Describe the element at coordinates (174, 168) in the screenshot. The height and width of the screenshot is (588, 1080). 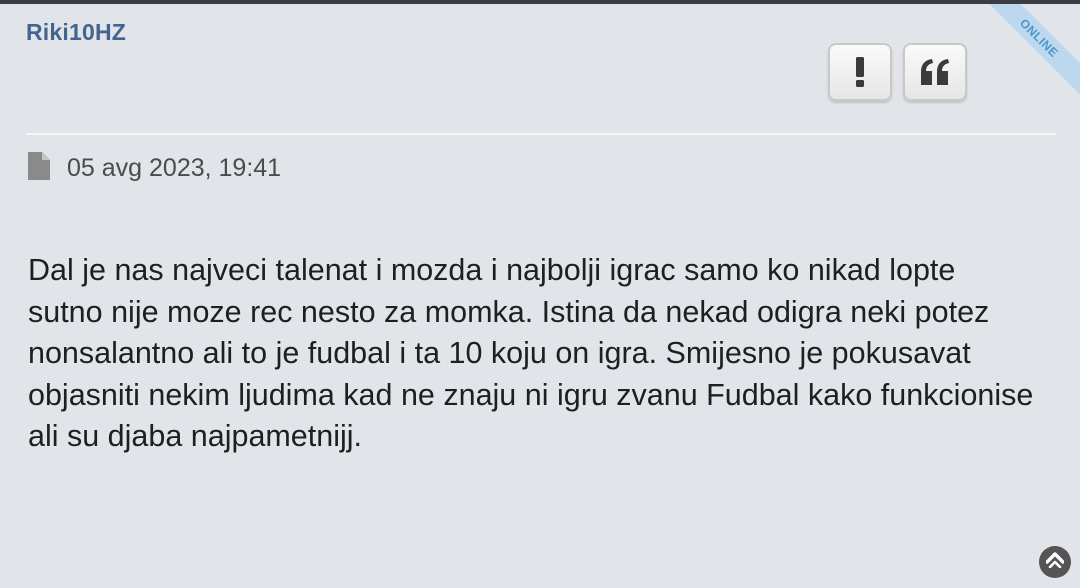
I see `post-date: 05 avg 2023, 19:41` at that location.